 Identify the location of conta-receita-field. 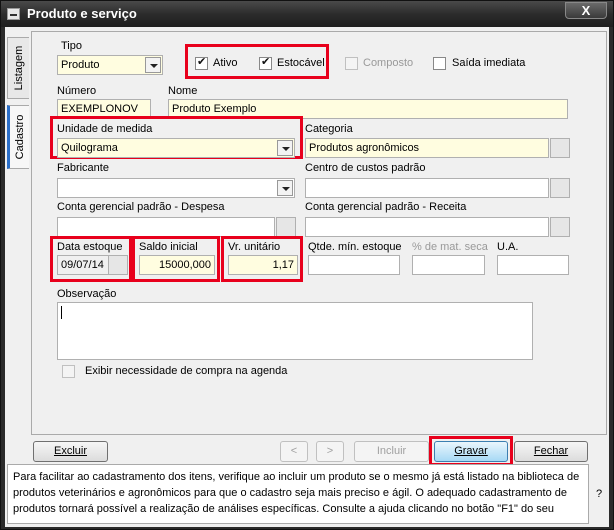
(427, 227).